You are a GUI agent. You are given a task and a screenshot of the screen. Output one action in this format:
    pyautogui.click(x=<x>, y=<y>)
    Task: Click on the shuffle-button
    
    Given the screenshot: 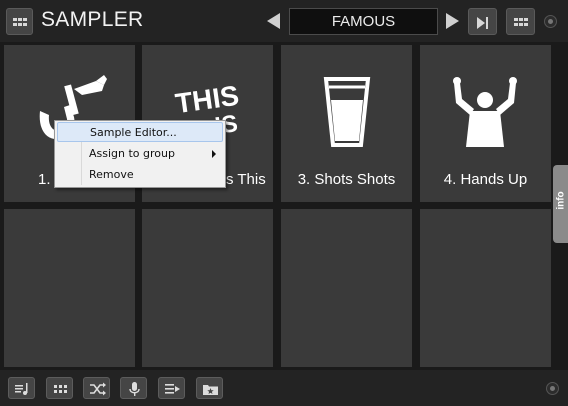 What is the action you would take?
    pyautogui.click(x=96, y=388)
    